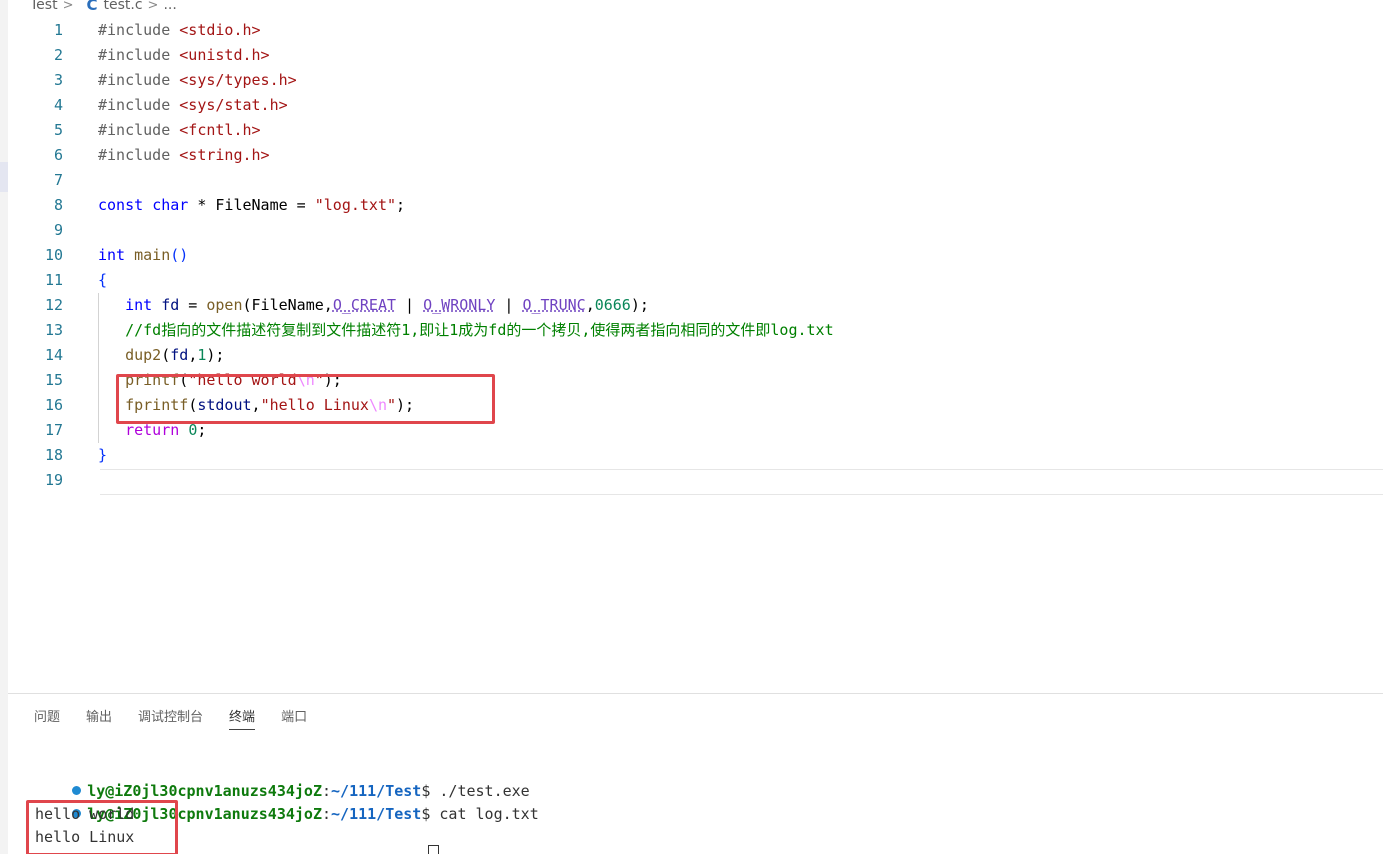 This screenshot has height=854, width=1383. I want to click on code-text: const char * FileName = "log.txt";, so click(251, 205).